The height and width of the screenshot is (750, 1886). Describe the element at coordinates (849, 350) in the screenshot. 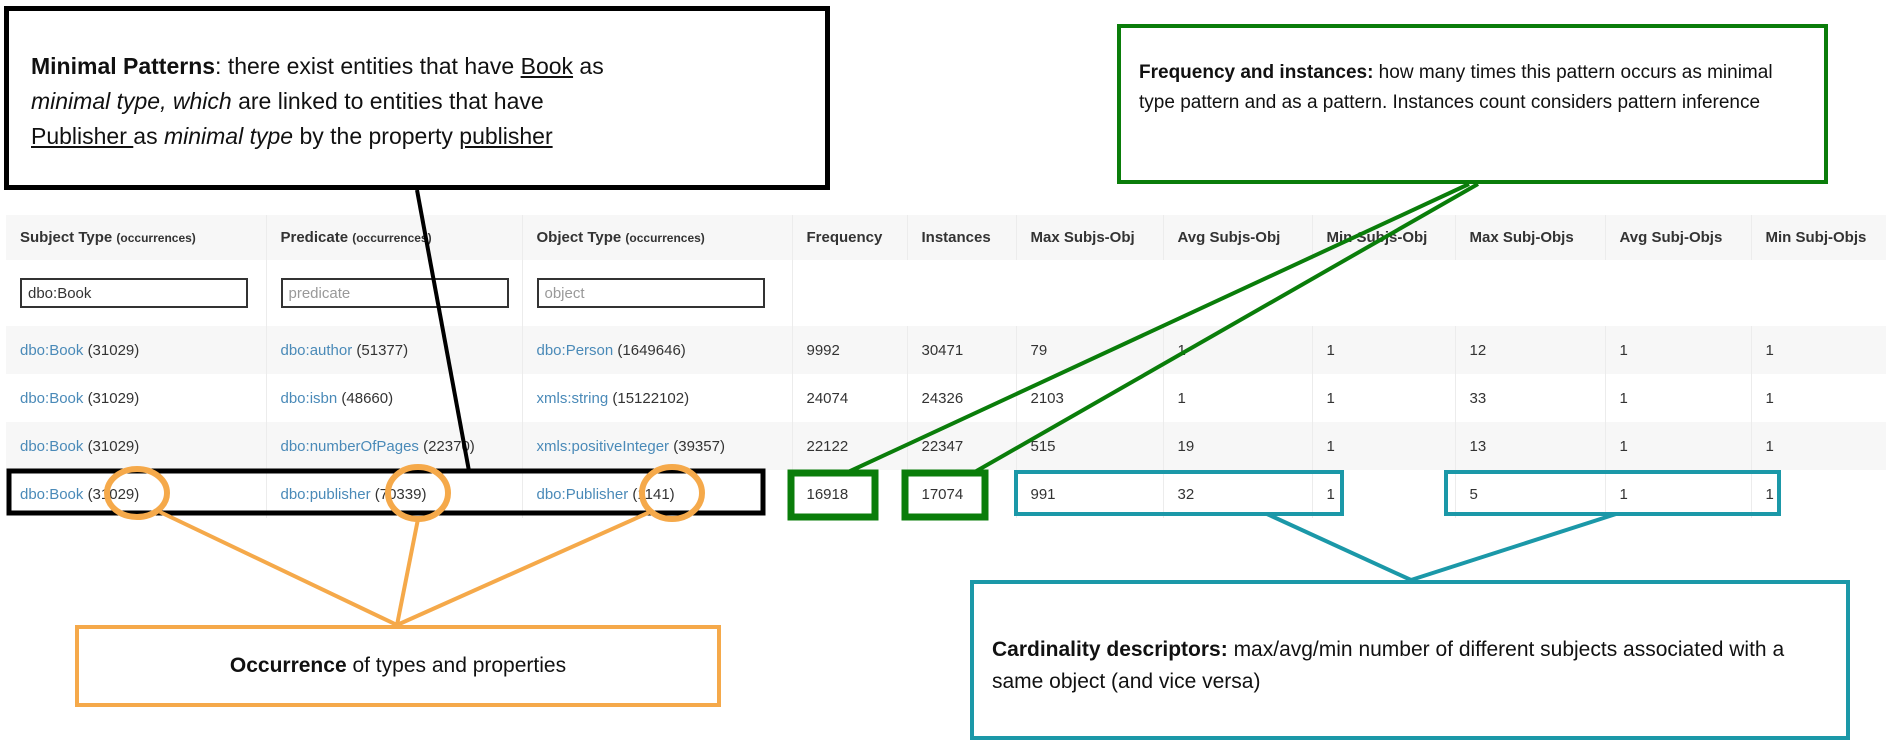

I see `frequency-cell: 9992` at that location.